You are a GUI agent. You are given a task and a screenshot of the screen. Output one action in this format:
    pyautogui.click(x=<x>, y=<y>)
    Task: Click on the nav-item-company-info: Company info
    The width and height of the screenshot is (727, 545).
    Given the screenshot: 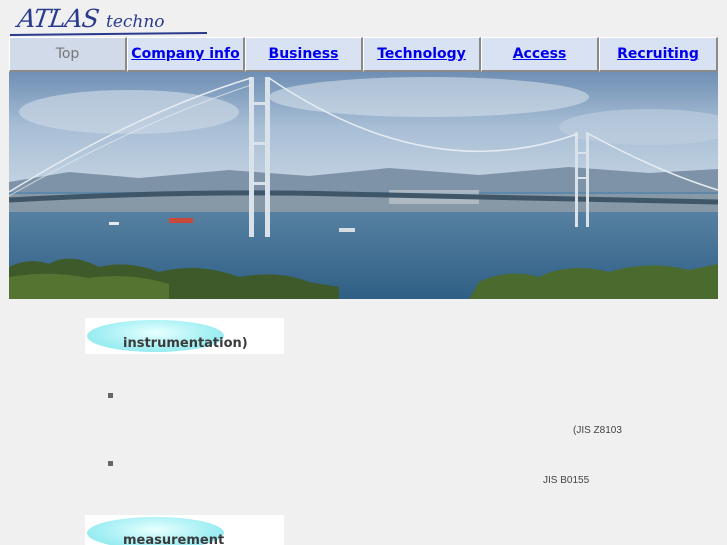 What is the action you would take?
    pyautogui.click(x=186, y=54)
    